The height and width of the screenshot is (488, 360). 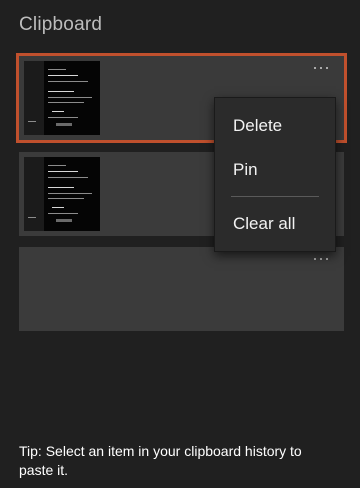 I want to click on menu-separator, so click(x=275, y=196).